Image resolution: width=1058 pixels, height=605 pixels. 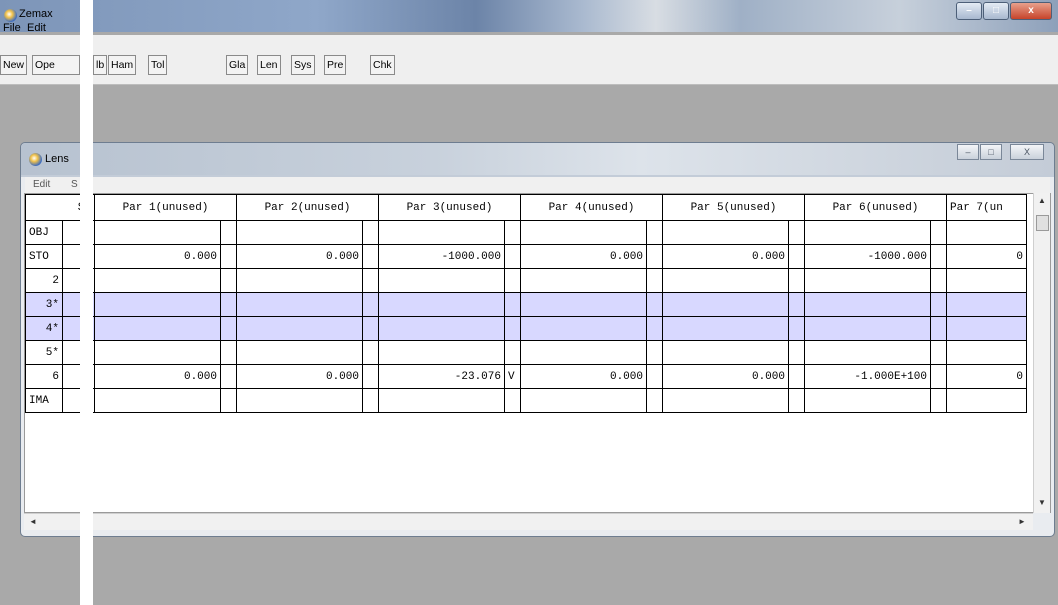 What do you see at coordinates (537, 159) in the screenshot?
I see `lens-window-title-bar: Lens – □ X` at bounding box center [537, 159].